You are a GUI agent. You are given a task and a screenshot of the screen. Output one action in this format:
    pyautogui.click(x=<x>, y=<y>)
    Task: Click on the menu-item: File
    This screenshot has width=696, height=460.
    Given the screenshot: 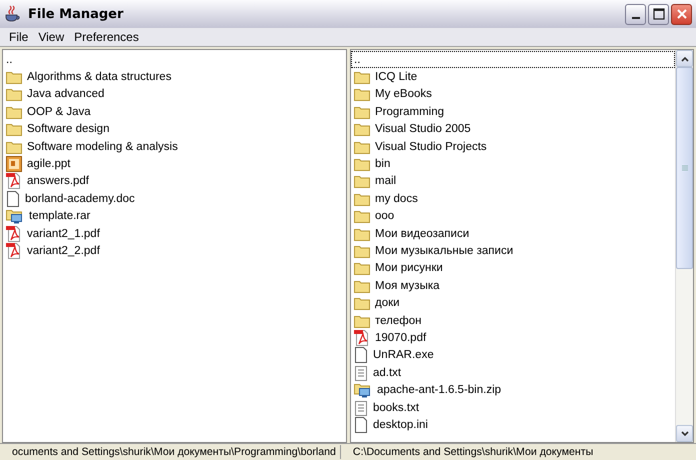 What is the action you would take?
    pyautogui.click(x=19, y=37)
    